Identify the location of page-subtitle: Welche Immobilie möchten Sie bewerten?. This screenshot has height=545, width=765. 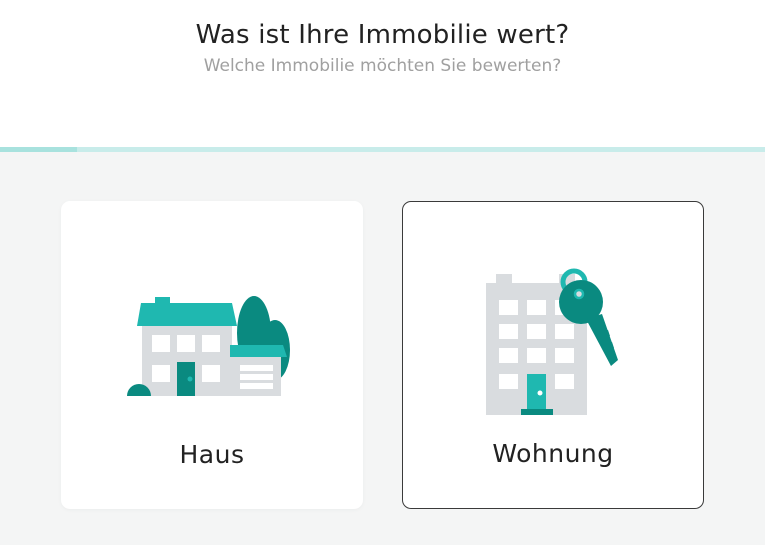
(382, 66).